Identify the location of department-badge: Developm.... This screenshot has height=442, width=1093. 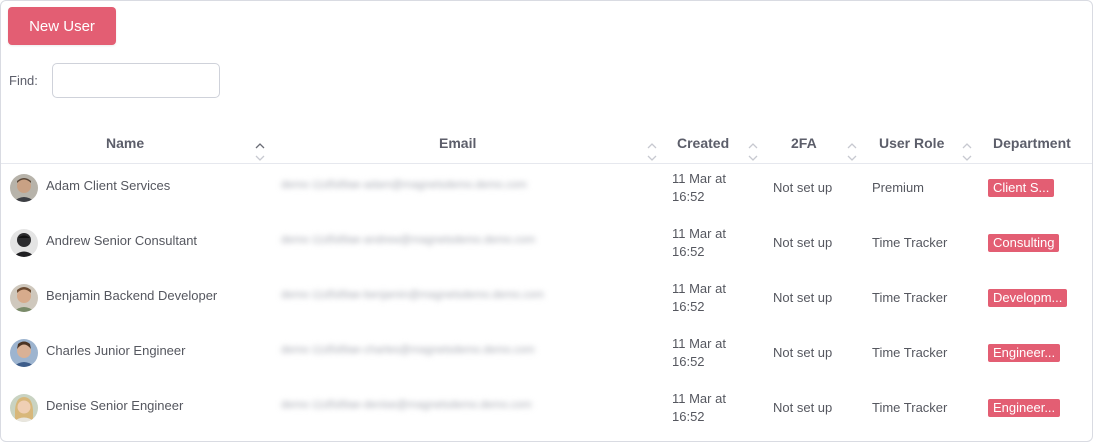
(1028, 298).